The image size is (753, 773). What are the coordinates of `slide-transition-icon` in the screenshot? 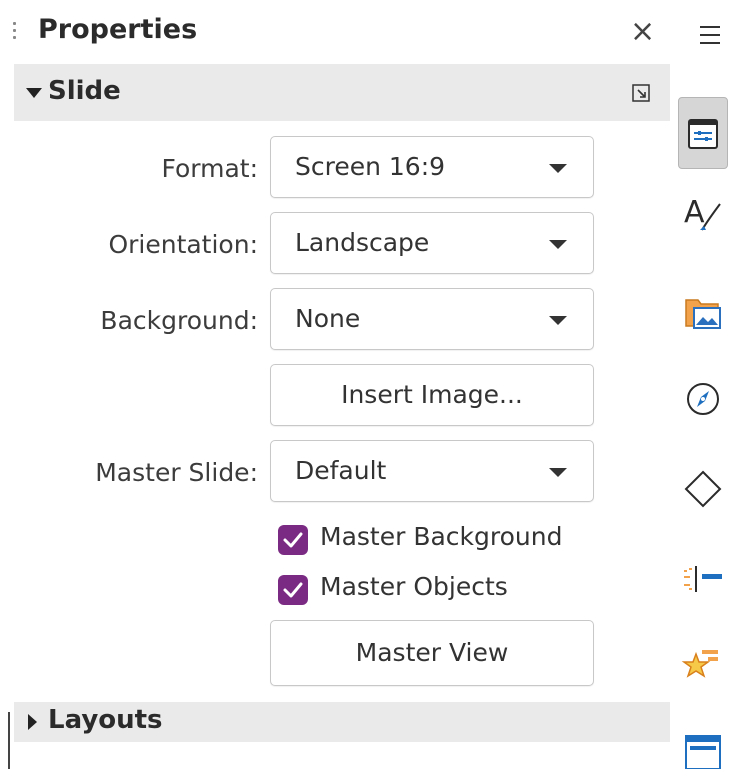 It's located at (703, 579).